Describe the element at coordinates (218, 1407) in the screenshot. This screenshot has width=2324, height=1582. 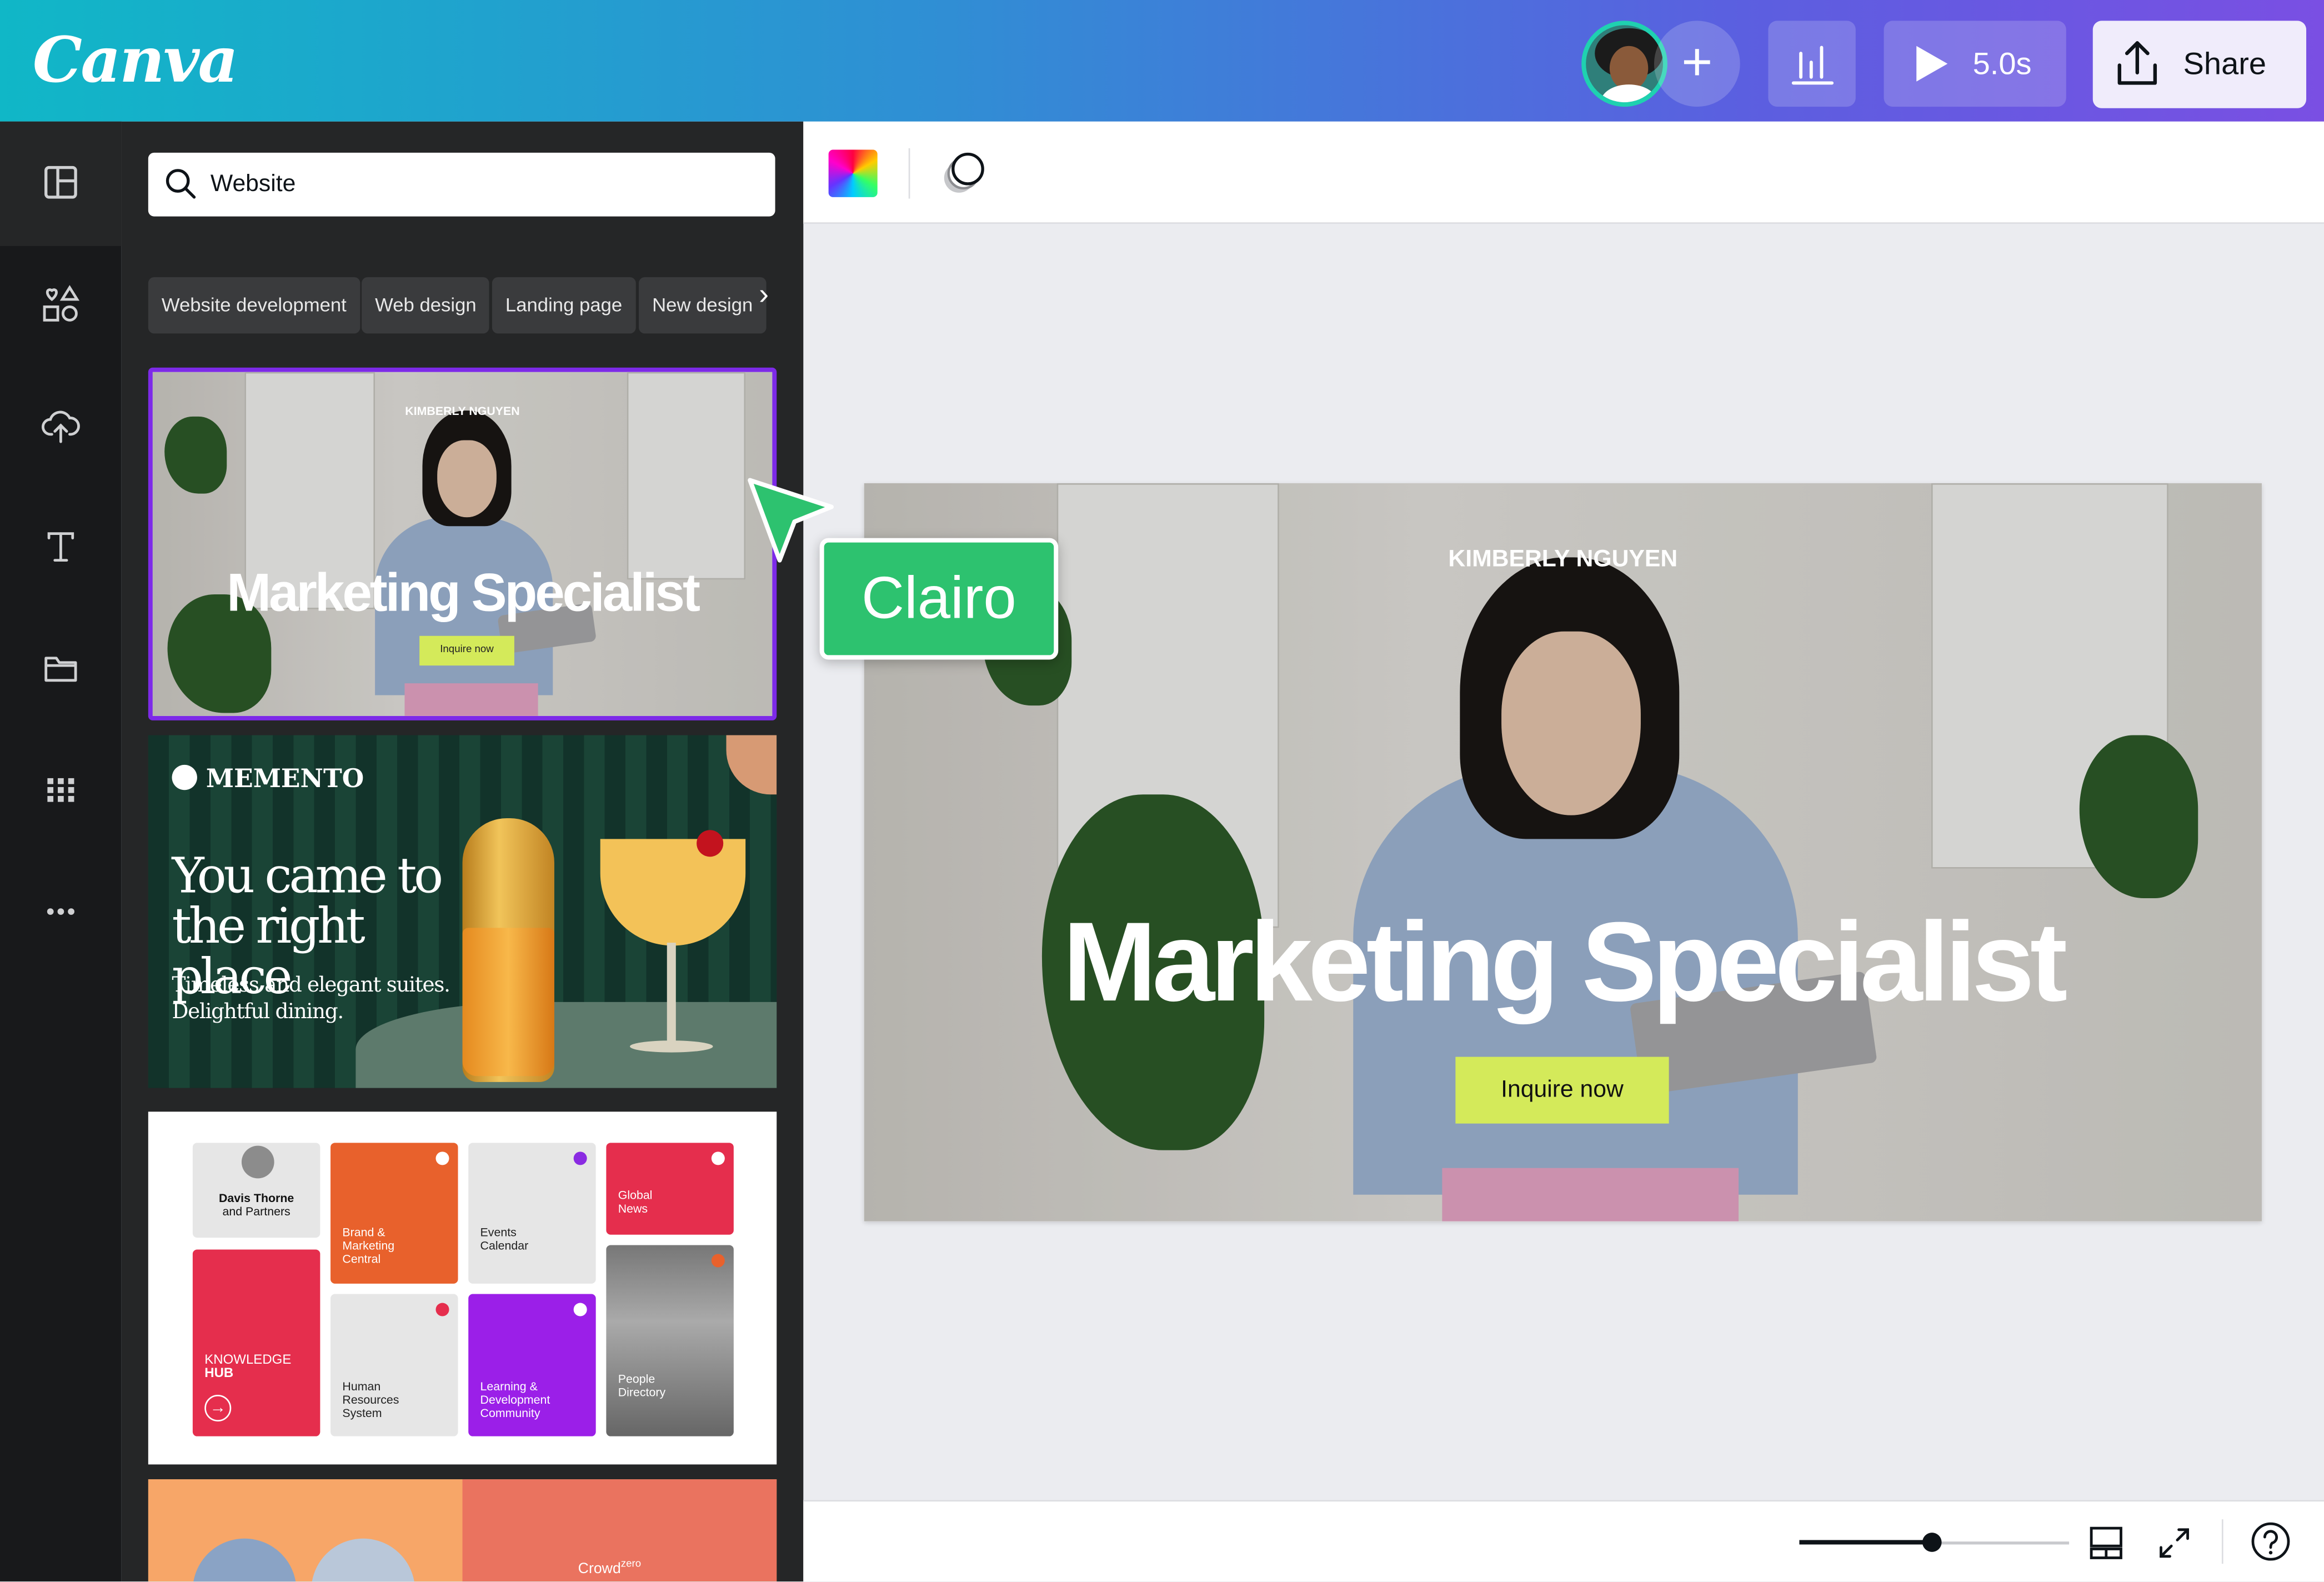
I see `arrow-right-icon: →` at that location.